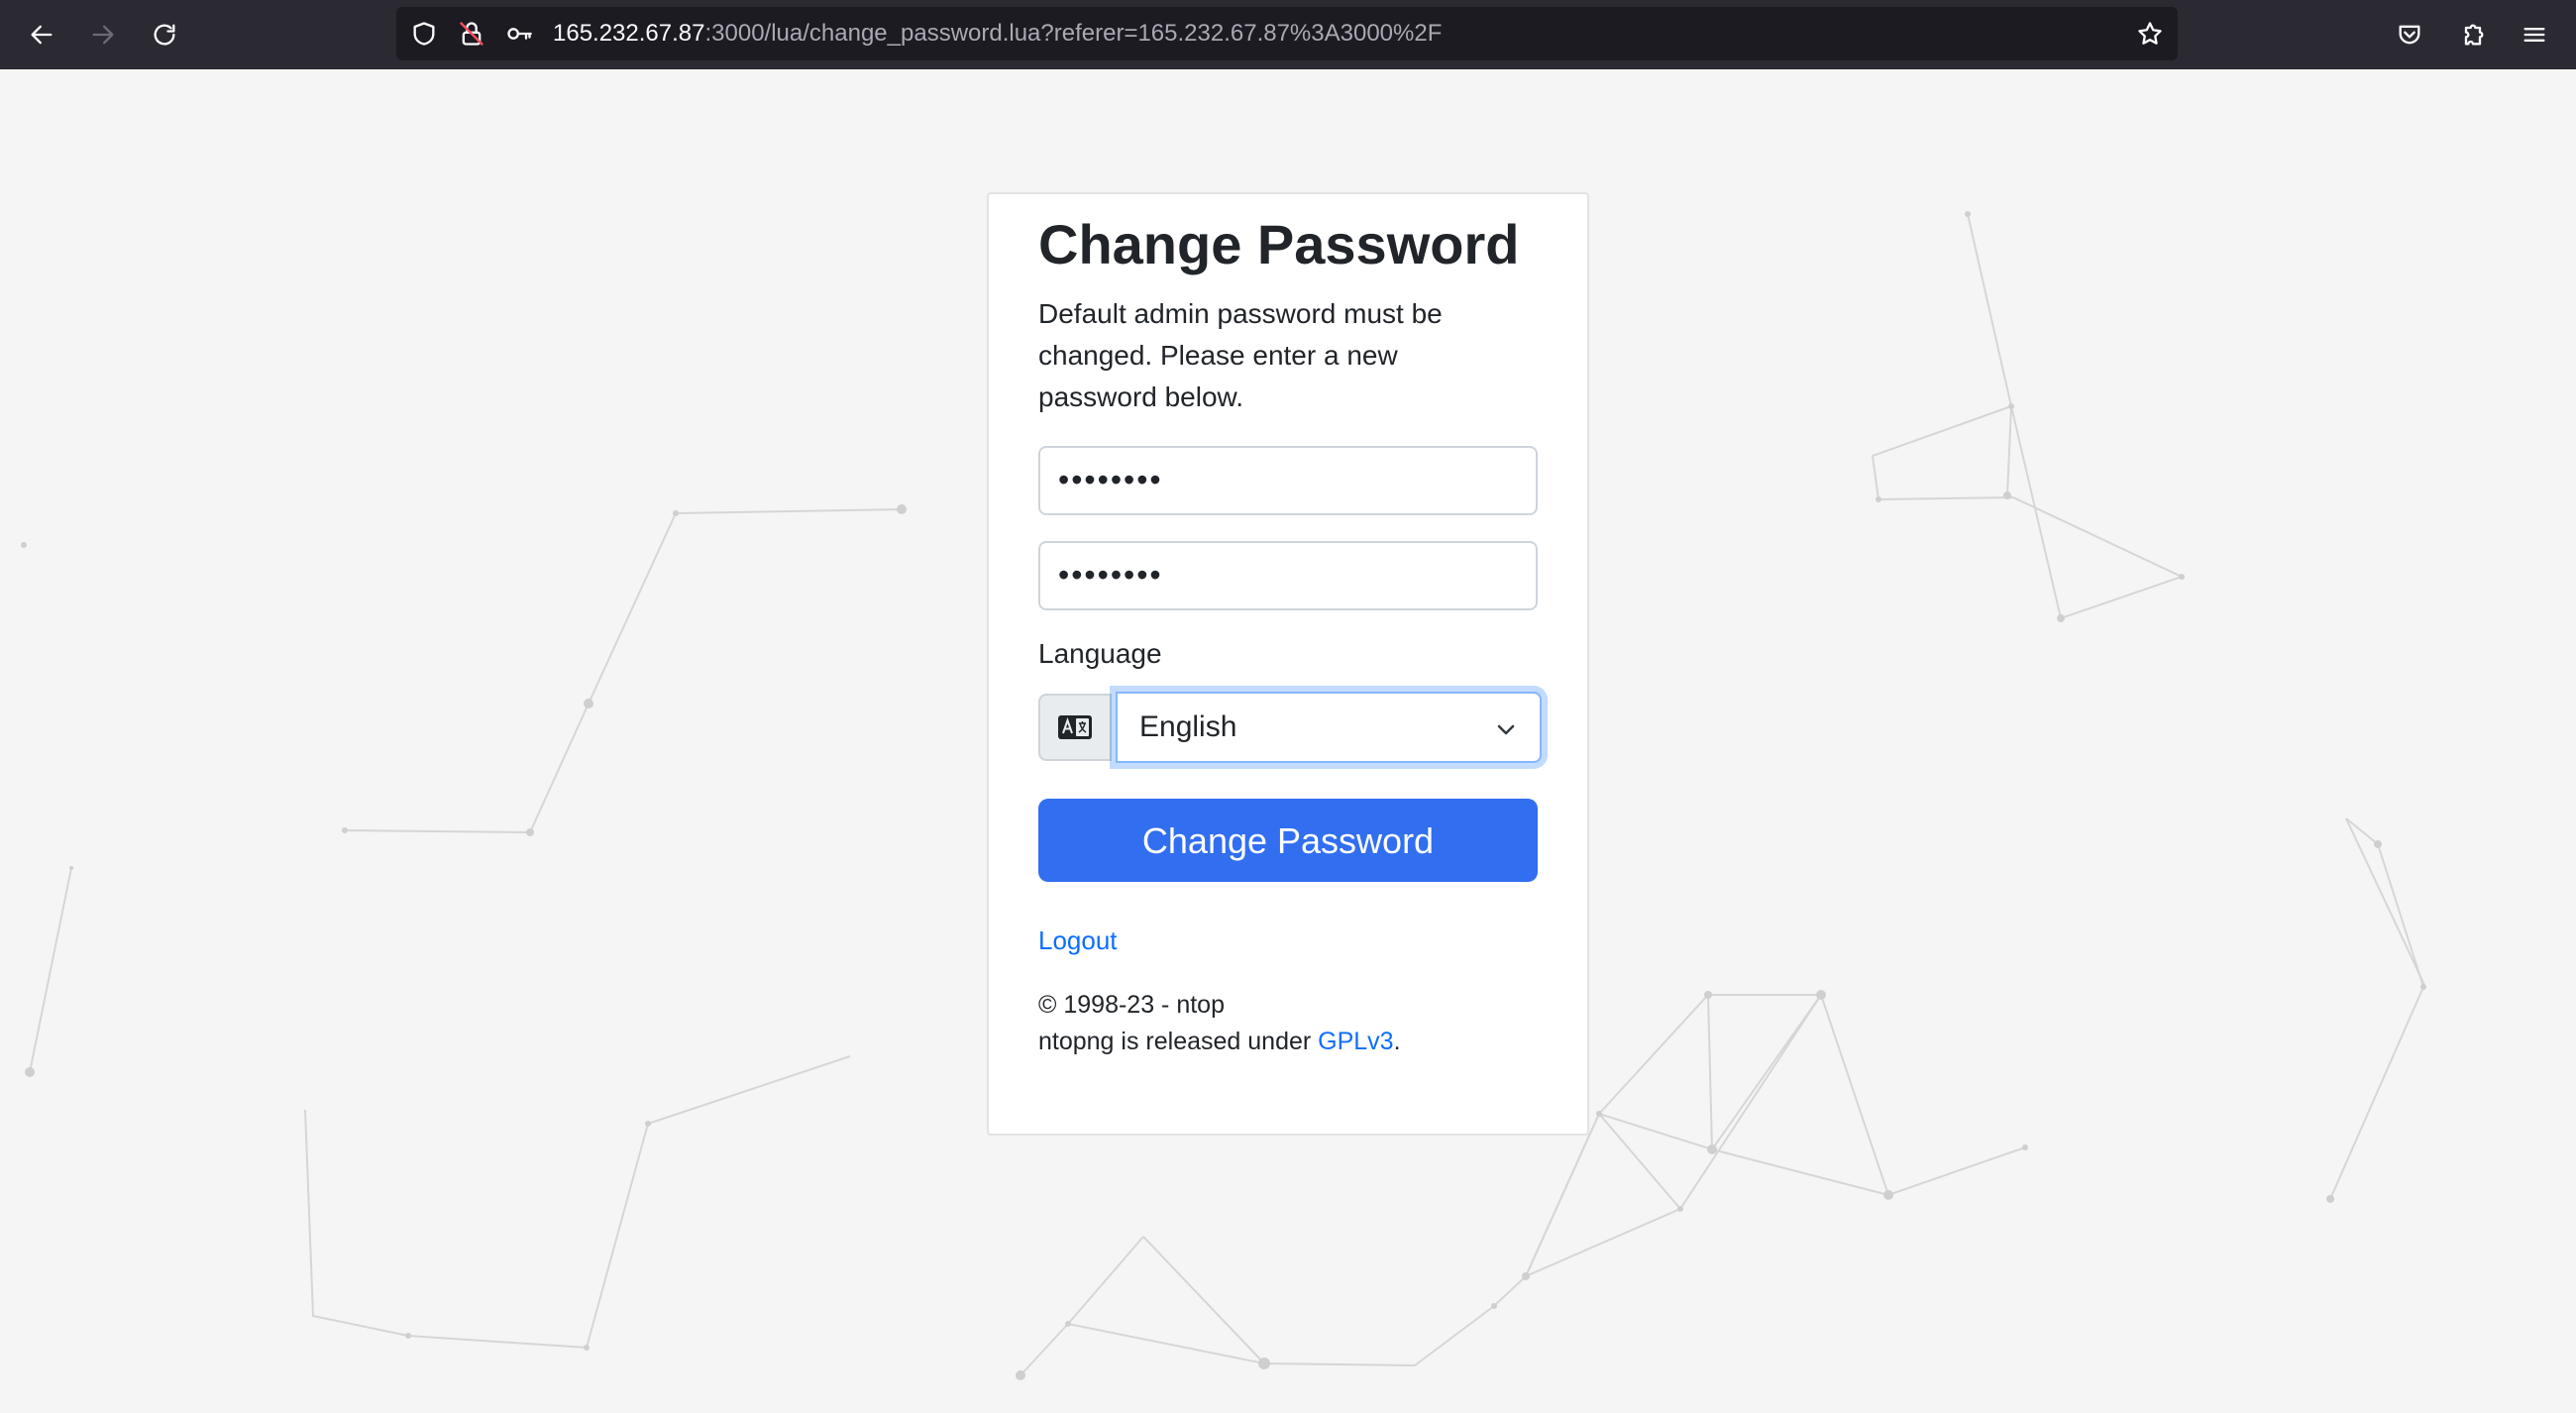  I want to click on pocket-button, so click(2409, 34).